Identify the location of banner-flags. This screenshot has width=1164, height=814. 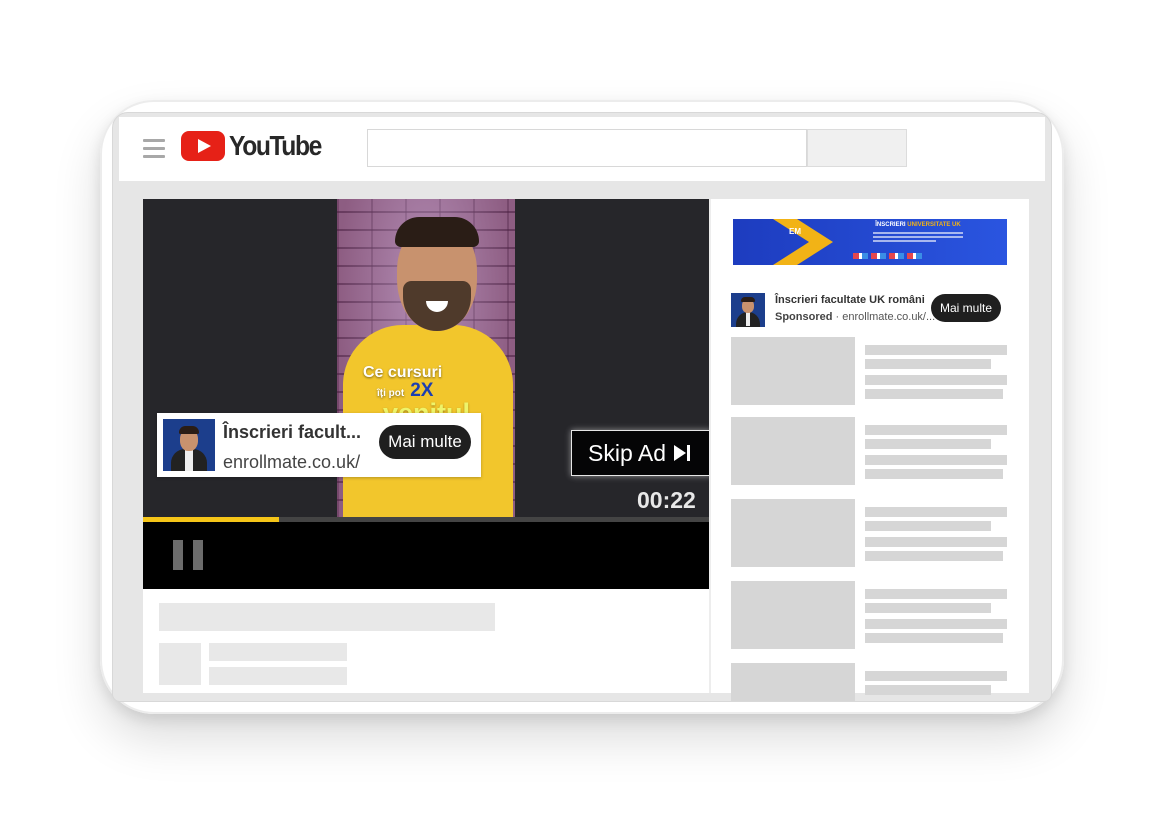
(888, 256).